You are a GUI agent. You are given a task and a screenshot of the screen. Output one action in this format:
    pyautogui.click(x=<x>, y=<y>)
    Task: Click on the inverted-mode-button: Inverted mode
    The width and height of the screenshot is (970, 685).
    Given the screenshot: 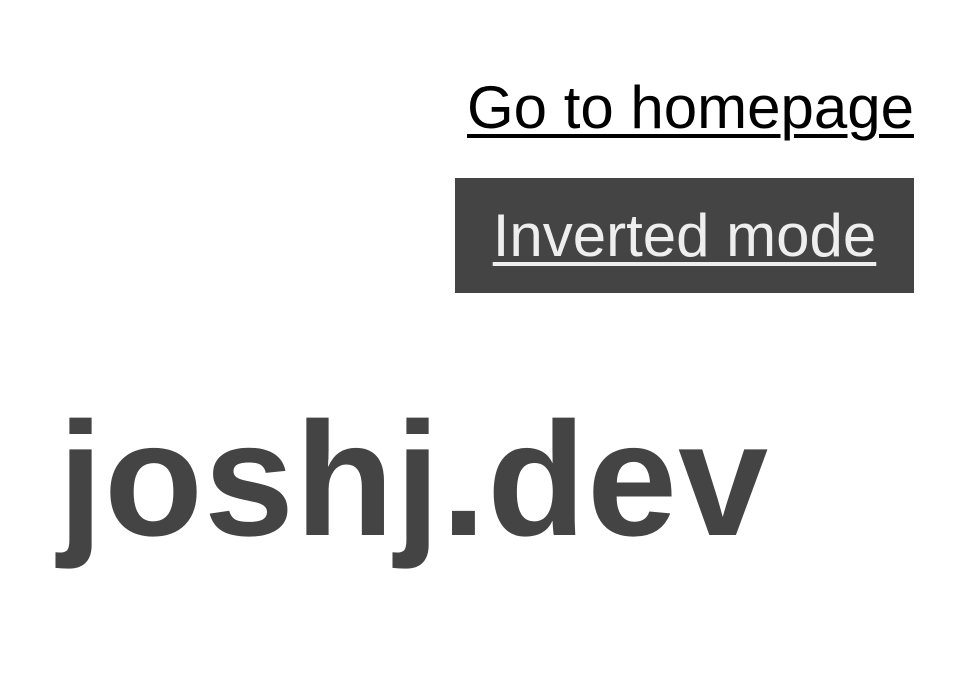 What is the action you would take?
    pyautogui.click(x=684, y=235)
    